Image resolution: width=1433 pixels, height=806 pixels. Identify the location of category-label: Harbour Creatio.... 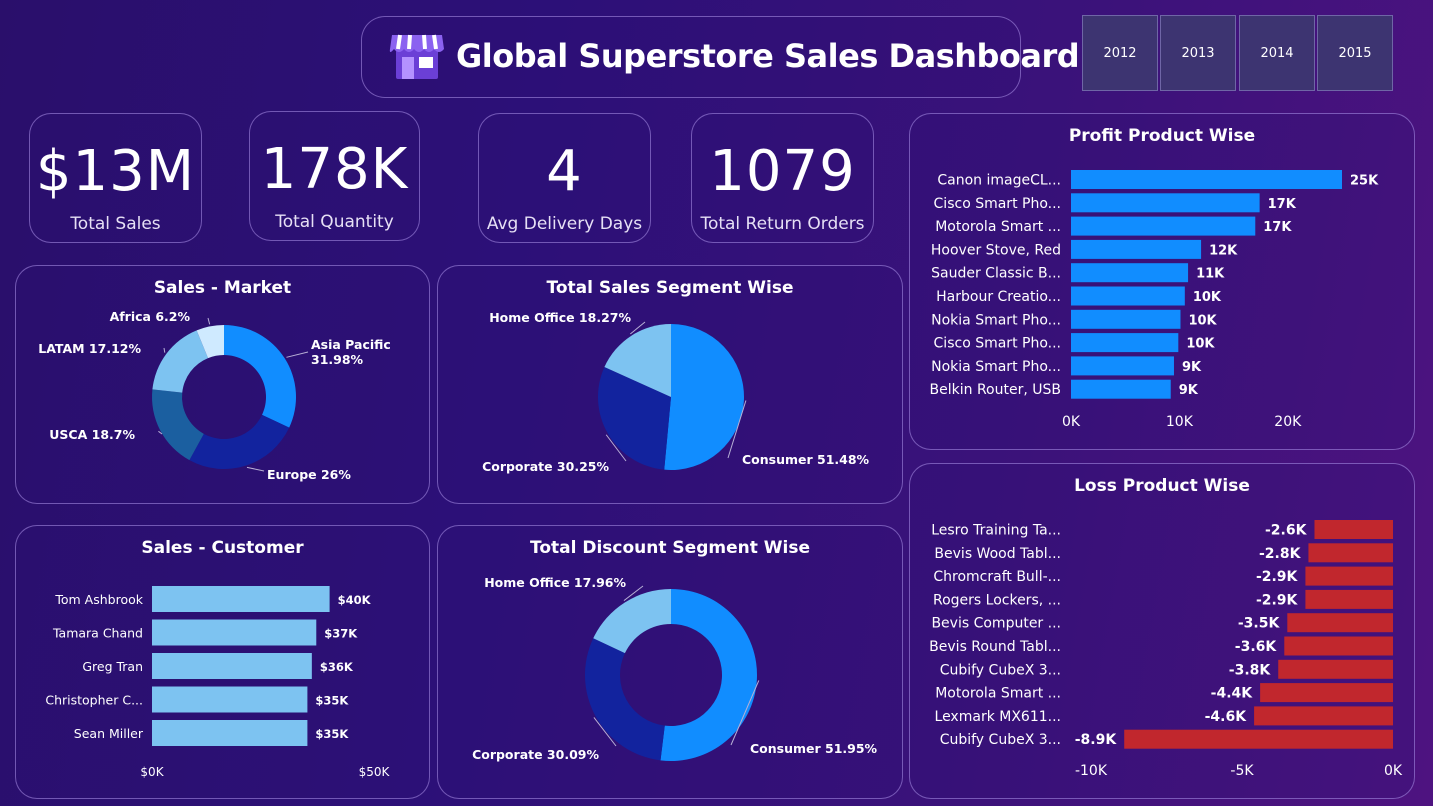
(998, 297).